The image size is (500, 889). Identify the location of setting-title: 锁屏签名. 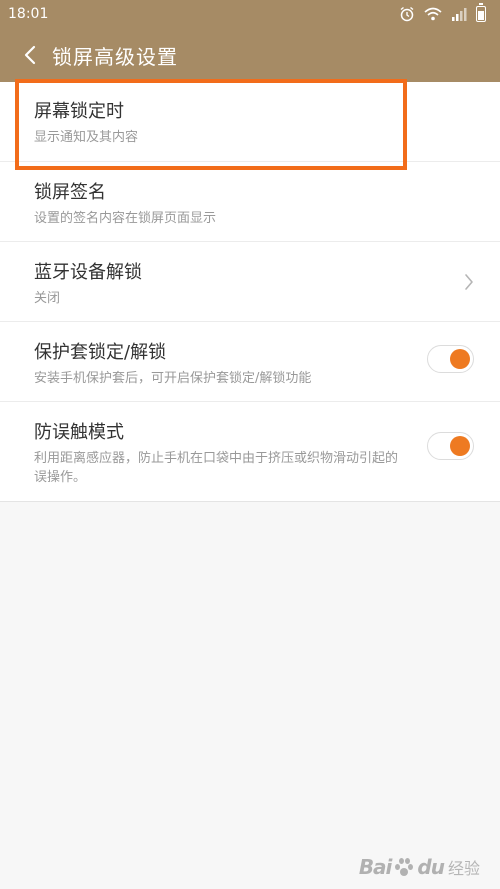
(70, 192).